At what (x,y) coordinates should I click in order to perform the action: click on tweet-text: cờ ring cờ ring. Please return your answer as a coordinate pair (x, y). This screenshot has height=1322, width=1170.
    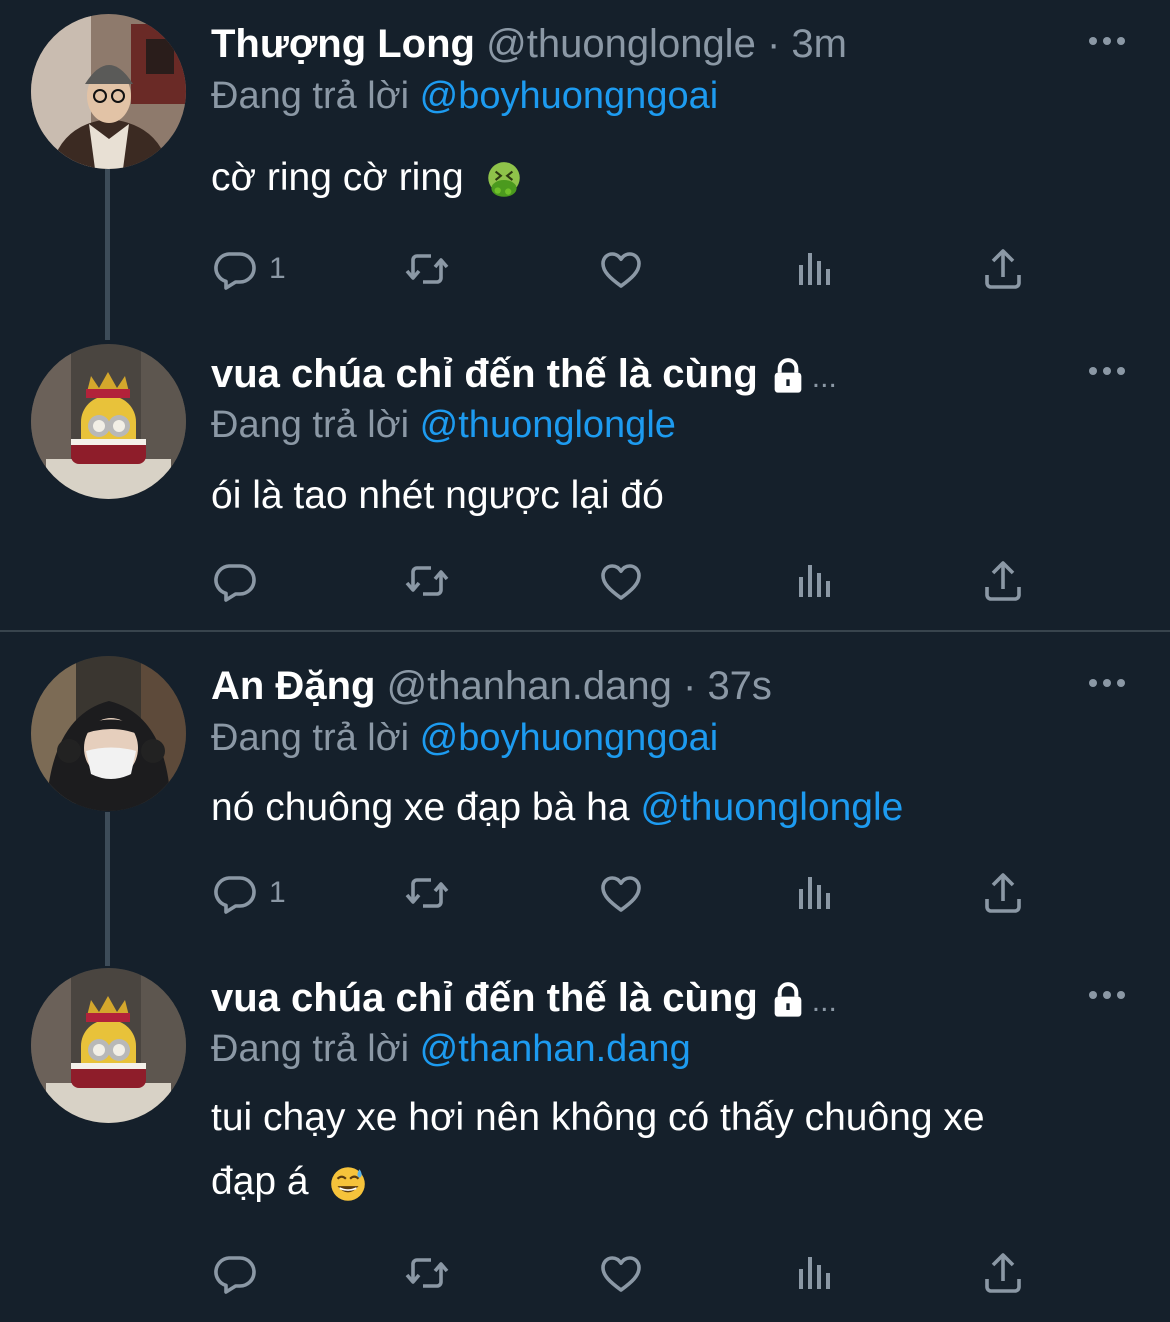
    Looking at the image, I should click on (671, 178).